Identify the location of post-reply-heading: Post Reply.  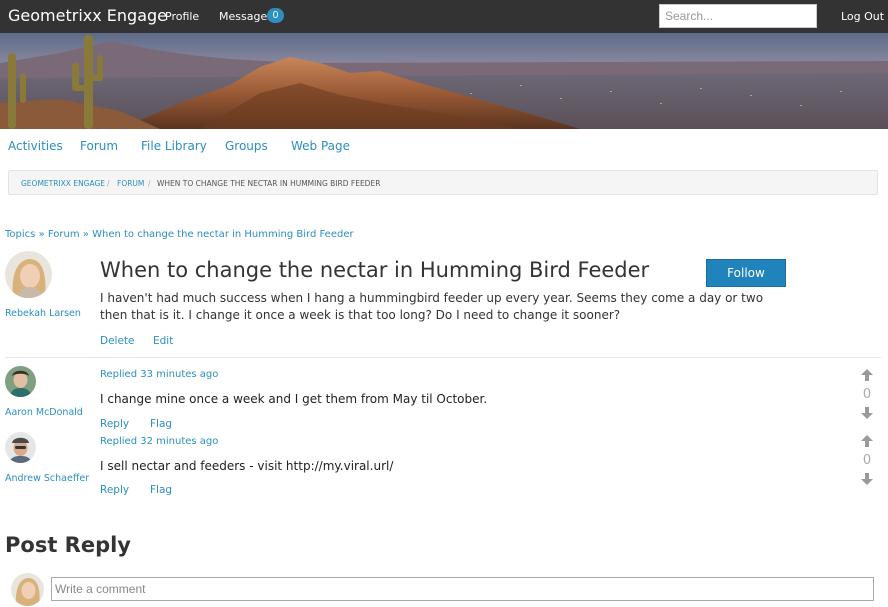
(68, 545).